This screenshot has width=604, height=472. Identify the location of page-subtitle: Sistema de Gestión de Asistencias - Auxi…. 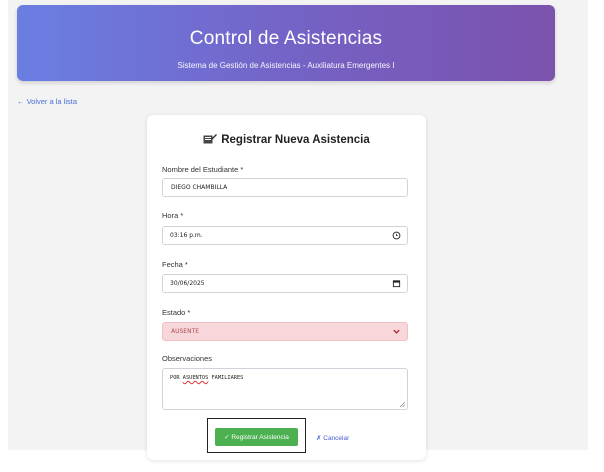
(286, 65).